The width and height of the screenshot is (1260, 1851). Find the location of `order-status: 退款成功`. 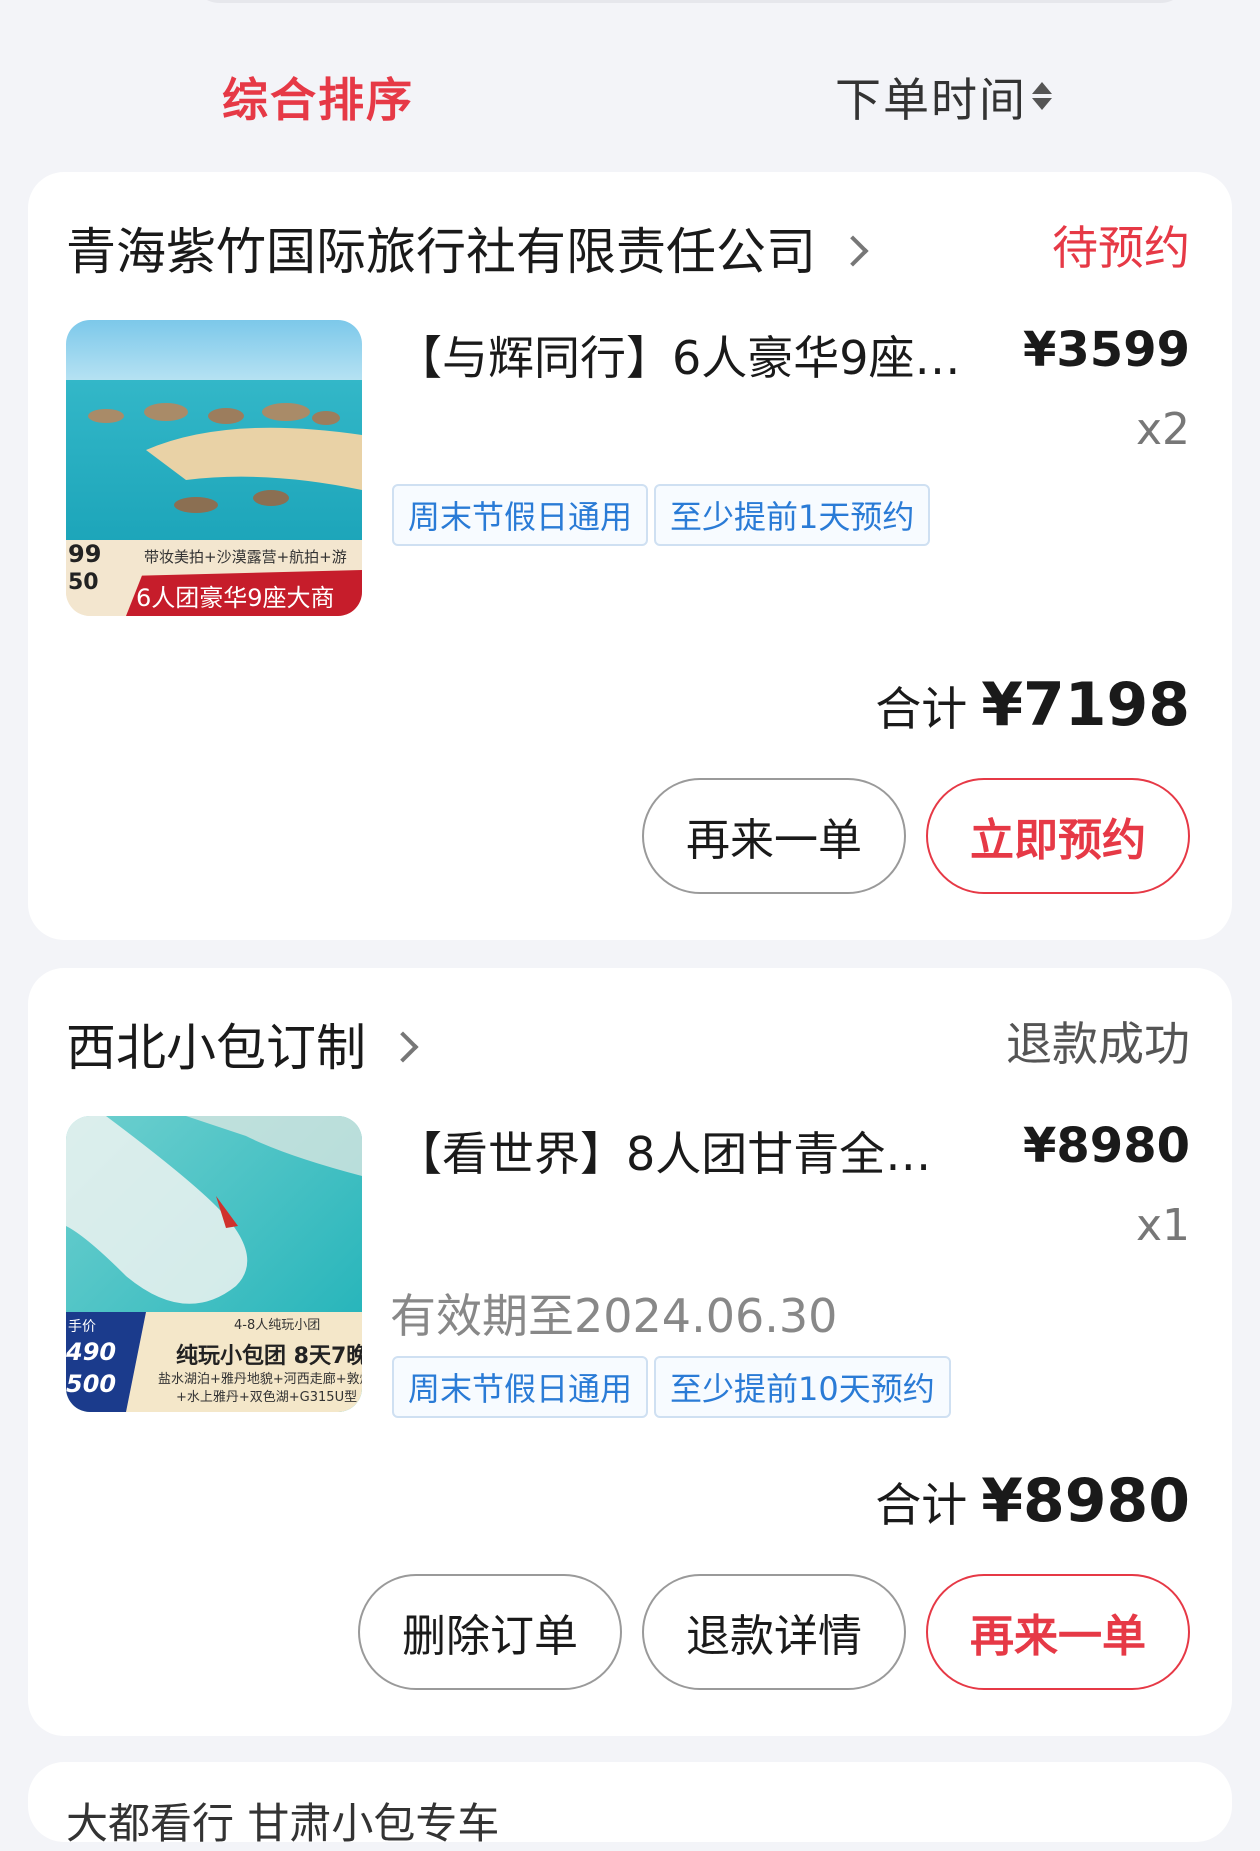

order-status: 退款成功 is located at coordinates (1098, 1044).